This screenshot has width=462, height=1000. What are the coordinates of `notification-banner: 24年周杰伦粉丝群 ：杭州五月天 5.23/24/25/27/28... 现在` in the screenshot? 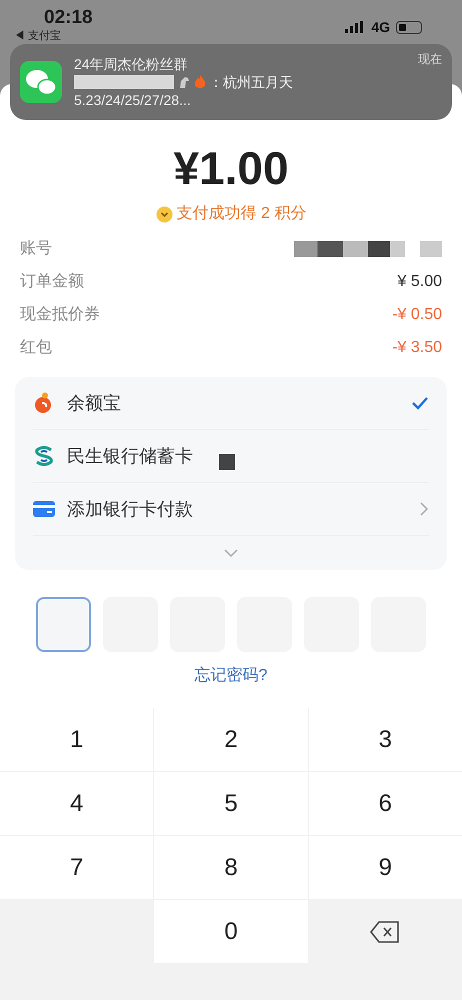 It's located at (231, 82).